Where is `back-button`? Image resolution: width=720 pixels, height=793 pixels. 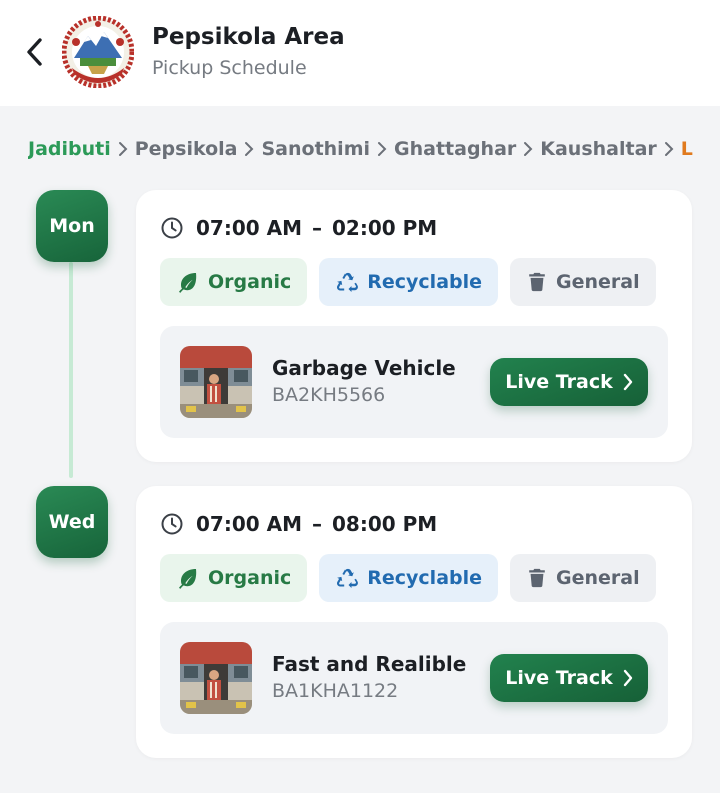 back-button is located at coordinates (34, 52).